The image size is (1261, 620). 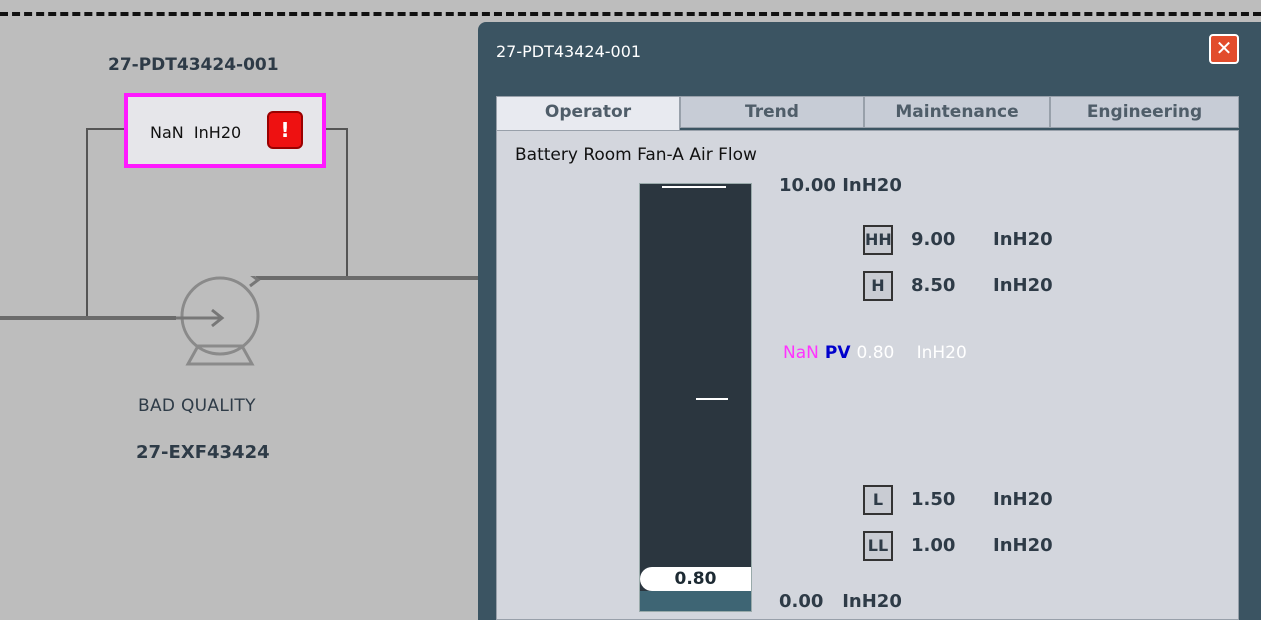 What do you see at coordinates (958, 547) in the screenshot?
I see `limit-ll: LL 1.00 InH20` at bounding box center [958, 547].